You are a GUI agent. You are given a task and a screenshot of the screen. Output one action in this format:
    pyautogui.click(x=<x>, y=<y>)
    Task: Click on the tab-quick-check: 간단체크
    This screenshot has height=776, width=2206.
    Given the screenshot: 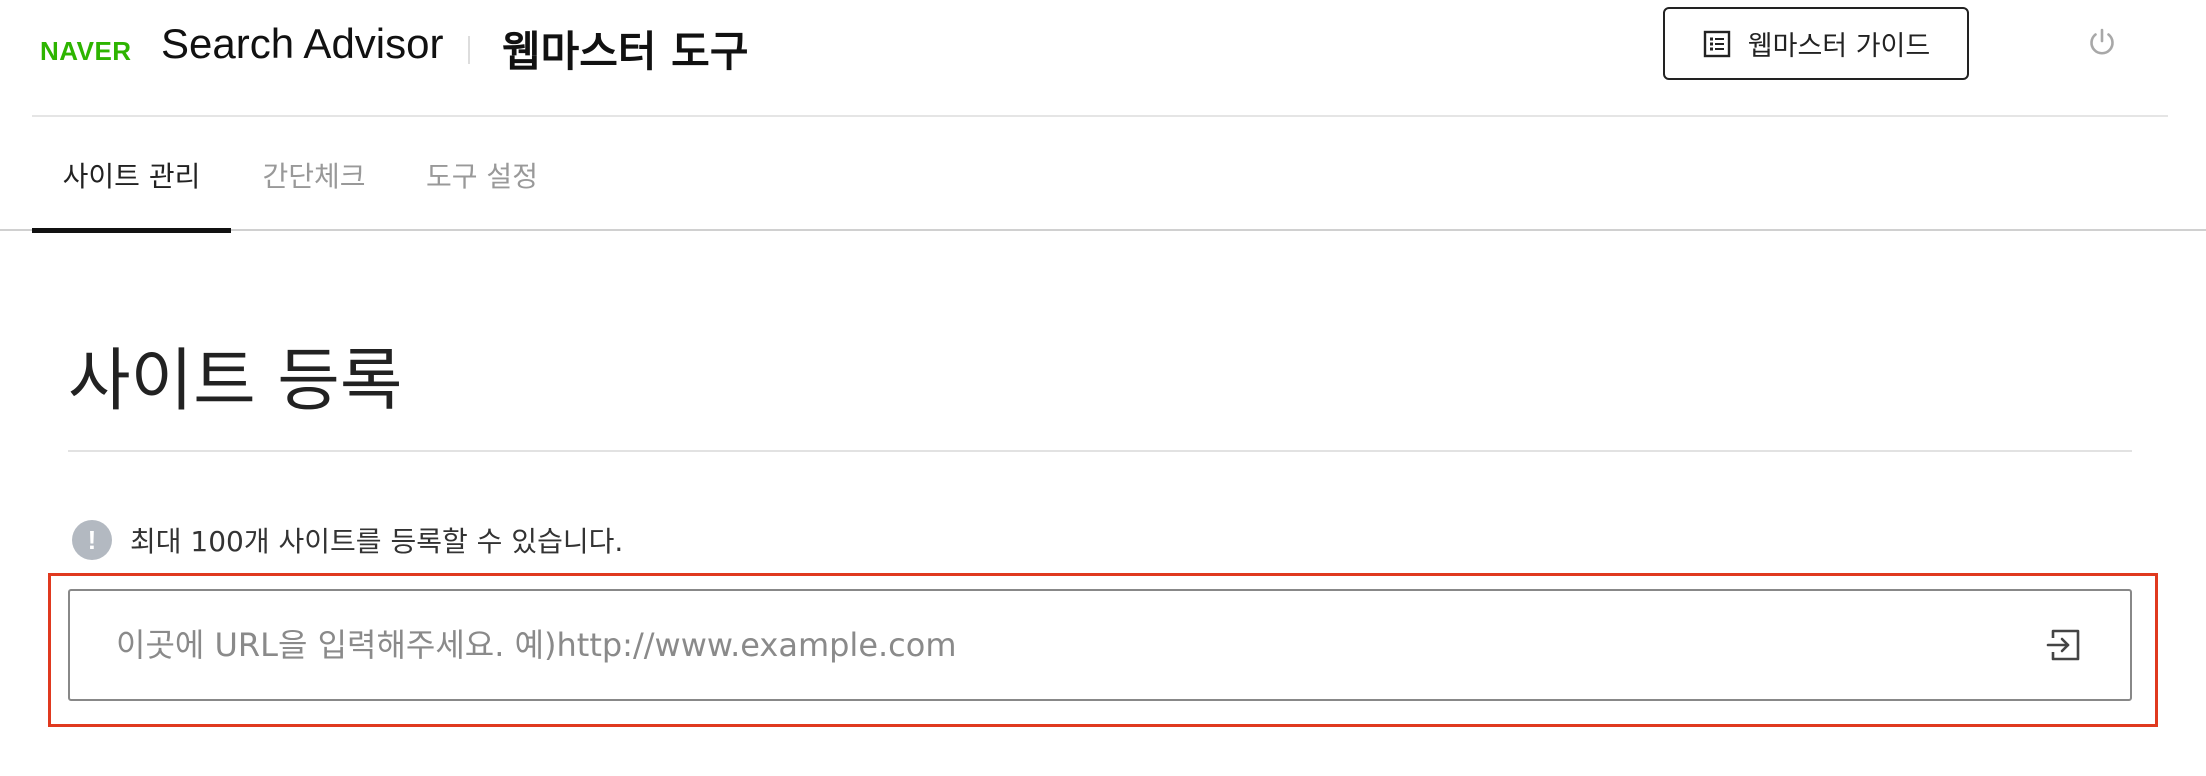 What is the action you would take?
    pyautogui.click(x=314, y=175)
    